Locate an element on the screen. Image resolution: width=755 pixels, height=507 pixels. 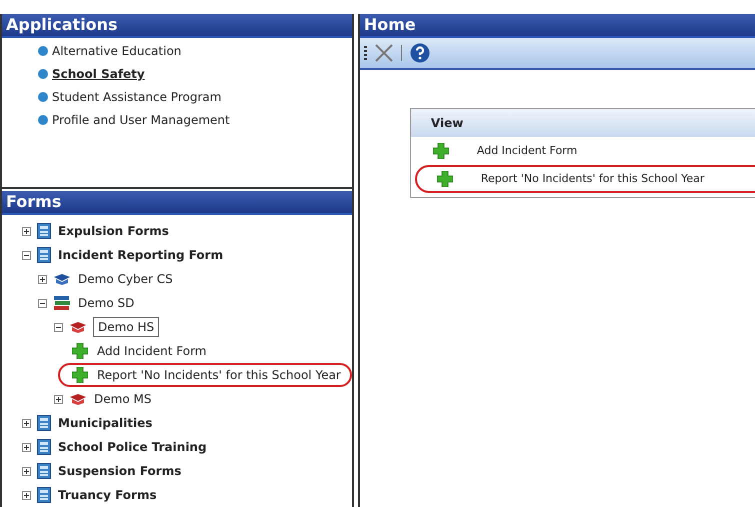
application-link: Alternative Education is located at coordinates (117, 51).